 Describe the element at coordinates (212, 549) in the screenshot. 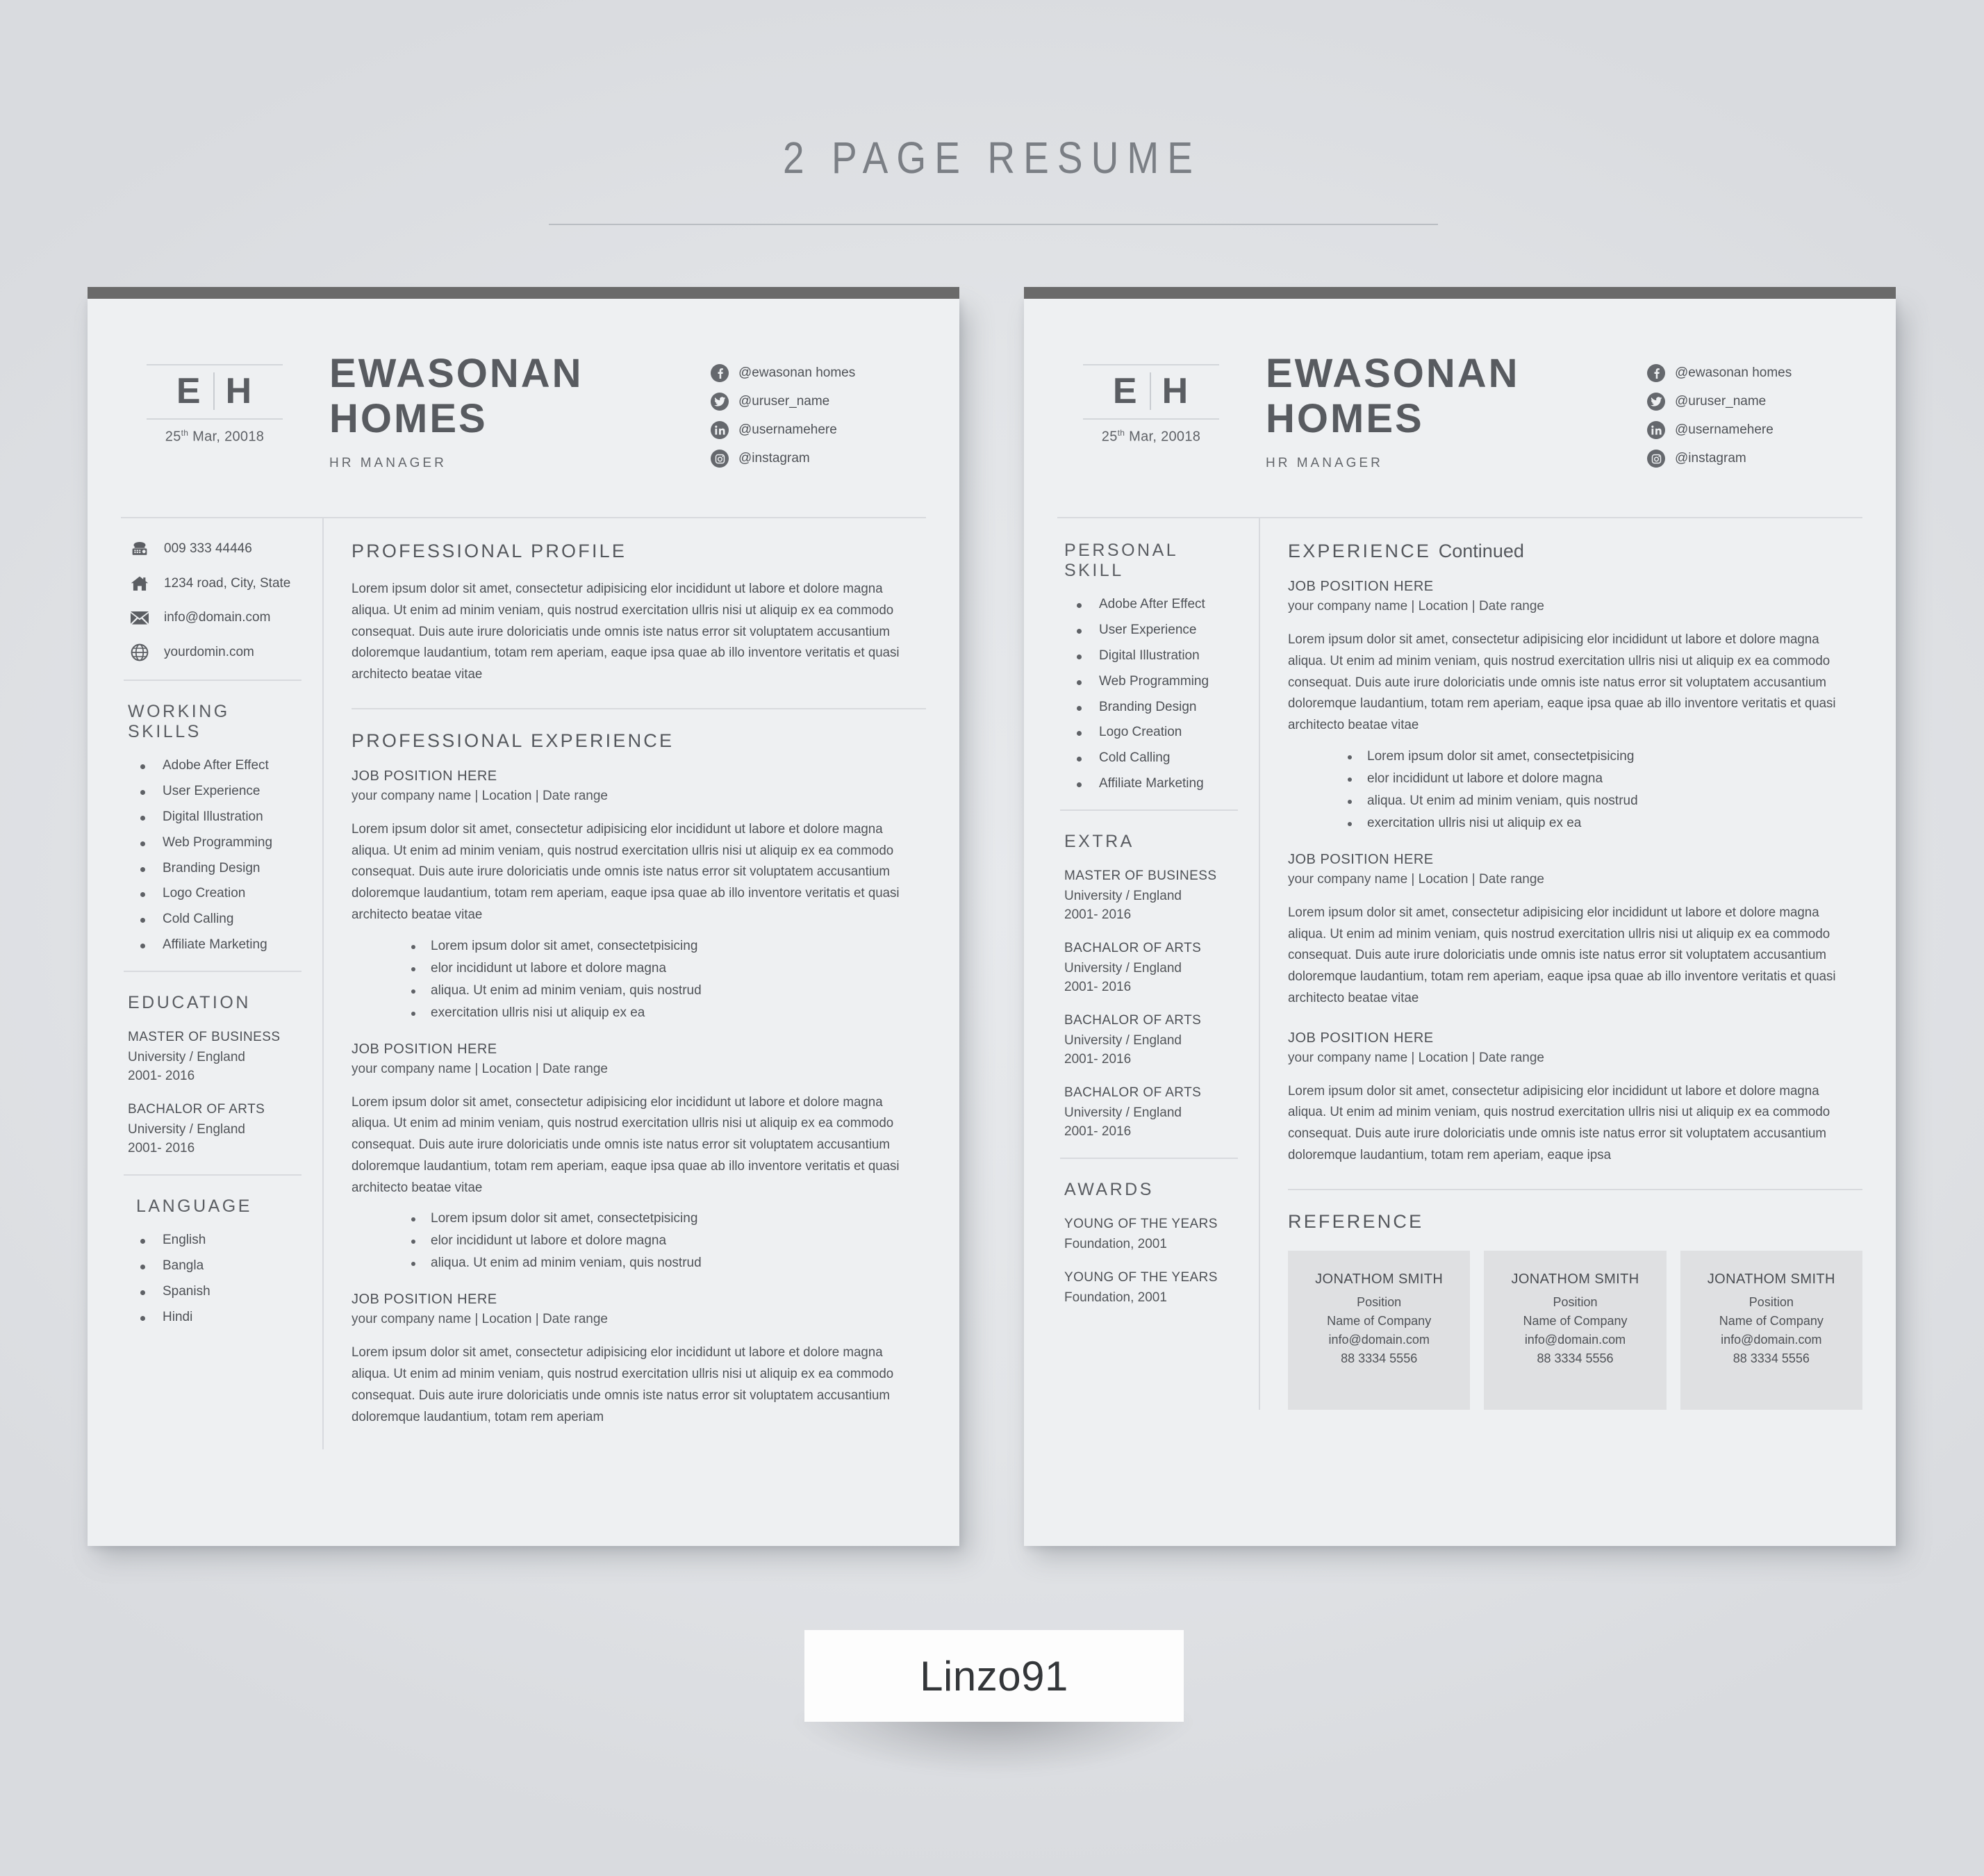

I see `contact-row-phone: 009 333 44446` at that location.